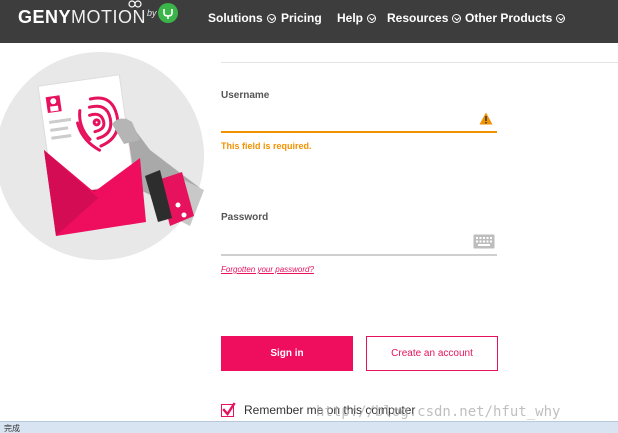  What do you see at coordinates (45, 16) in the screenshot?
I see `logo-text-bold: GENY` at bounding box center [45, 16].